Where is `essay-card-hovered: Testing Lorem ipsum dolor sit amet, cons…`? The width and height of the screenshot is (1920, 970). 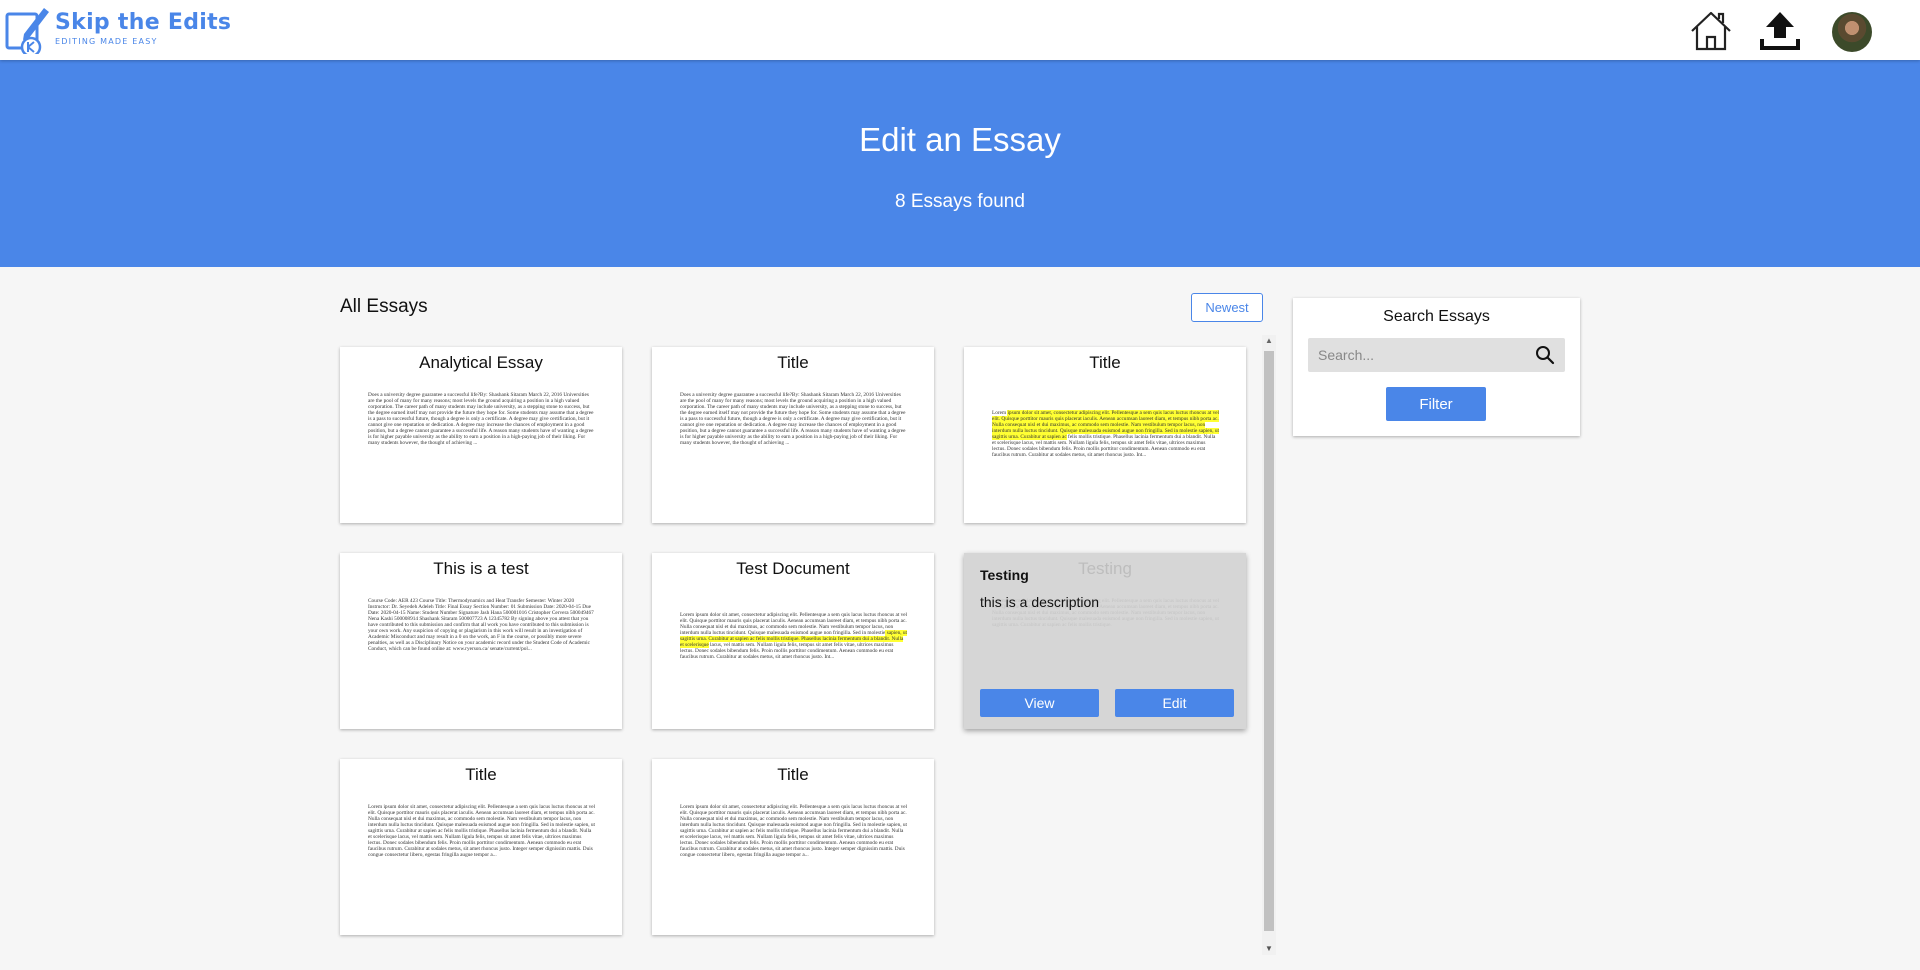 essay-card-hovered: Testing Lorem ipsum dolor sit amet, cons… is located at coordinates (1105, 641).